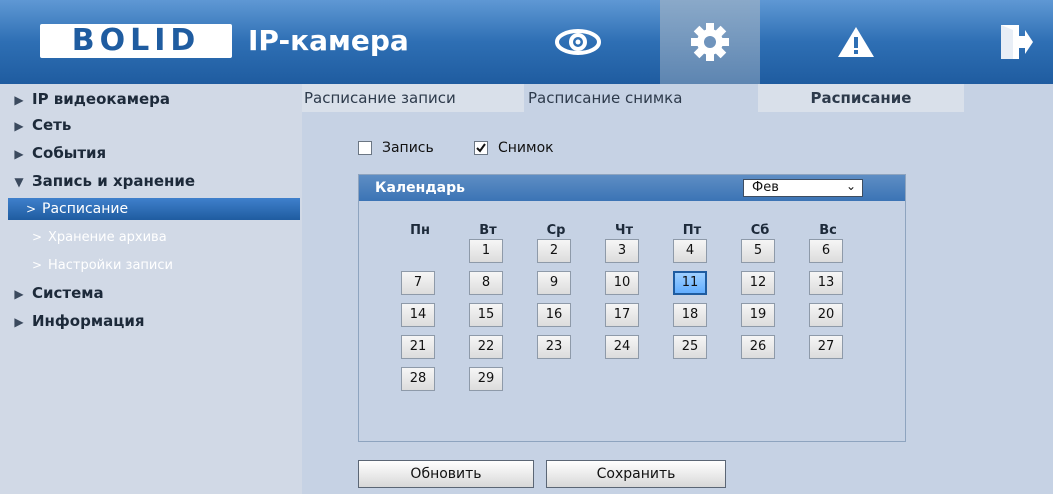 This screenshot has width=1053, height=494. What do you see at coordinates (486, 283) in the screenshot?
I see `calendar-day: 8` at bounding box center [486, 283].